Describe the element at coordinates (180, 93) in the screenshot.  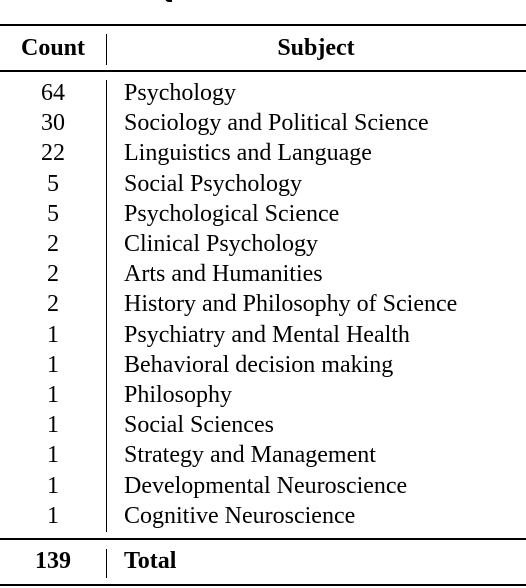
I see `row-subject: Psychology` at that location.